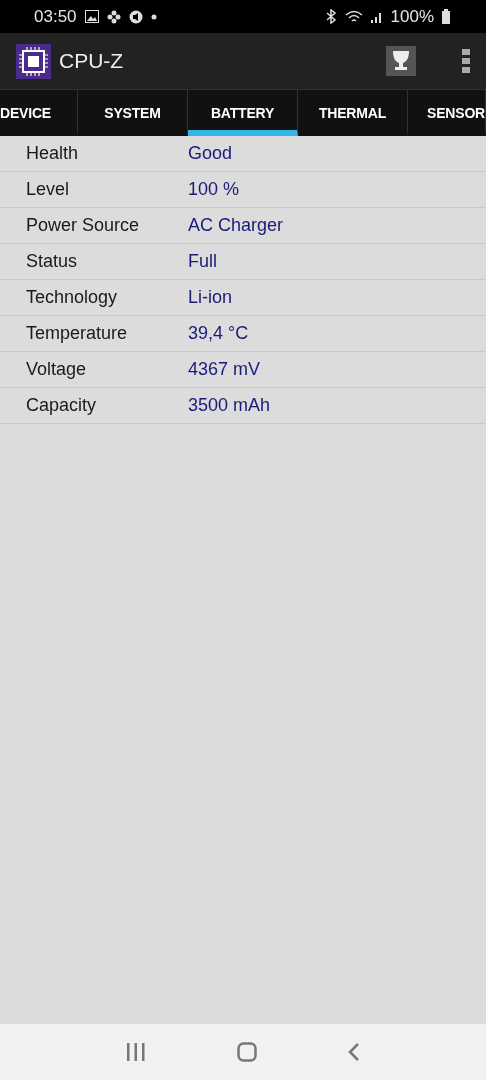 The height and width of the screenshot is (1080, 486). I want to click on row-value: 100 %, so click(214, 189).